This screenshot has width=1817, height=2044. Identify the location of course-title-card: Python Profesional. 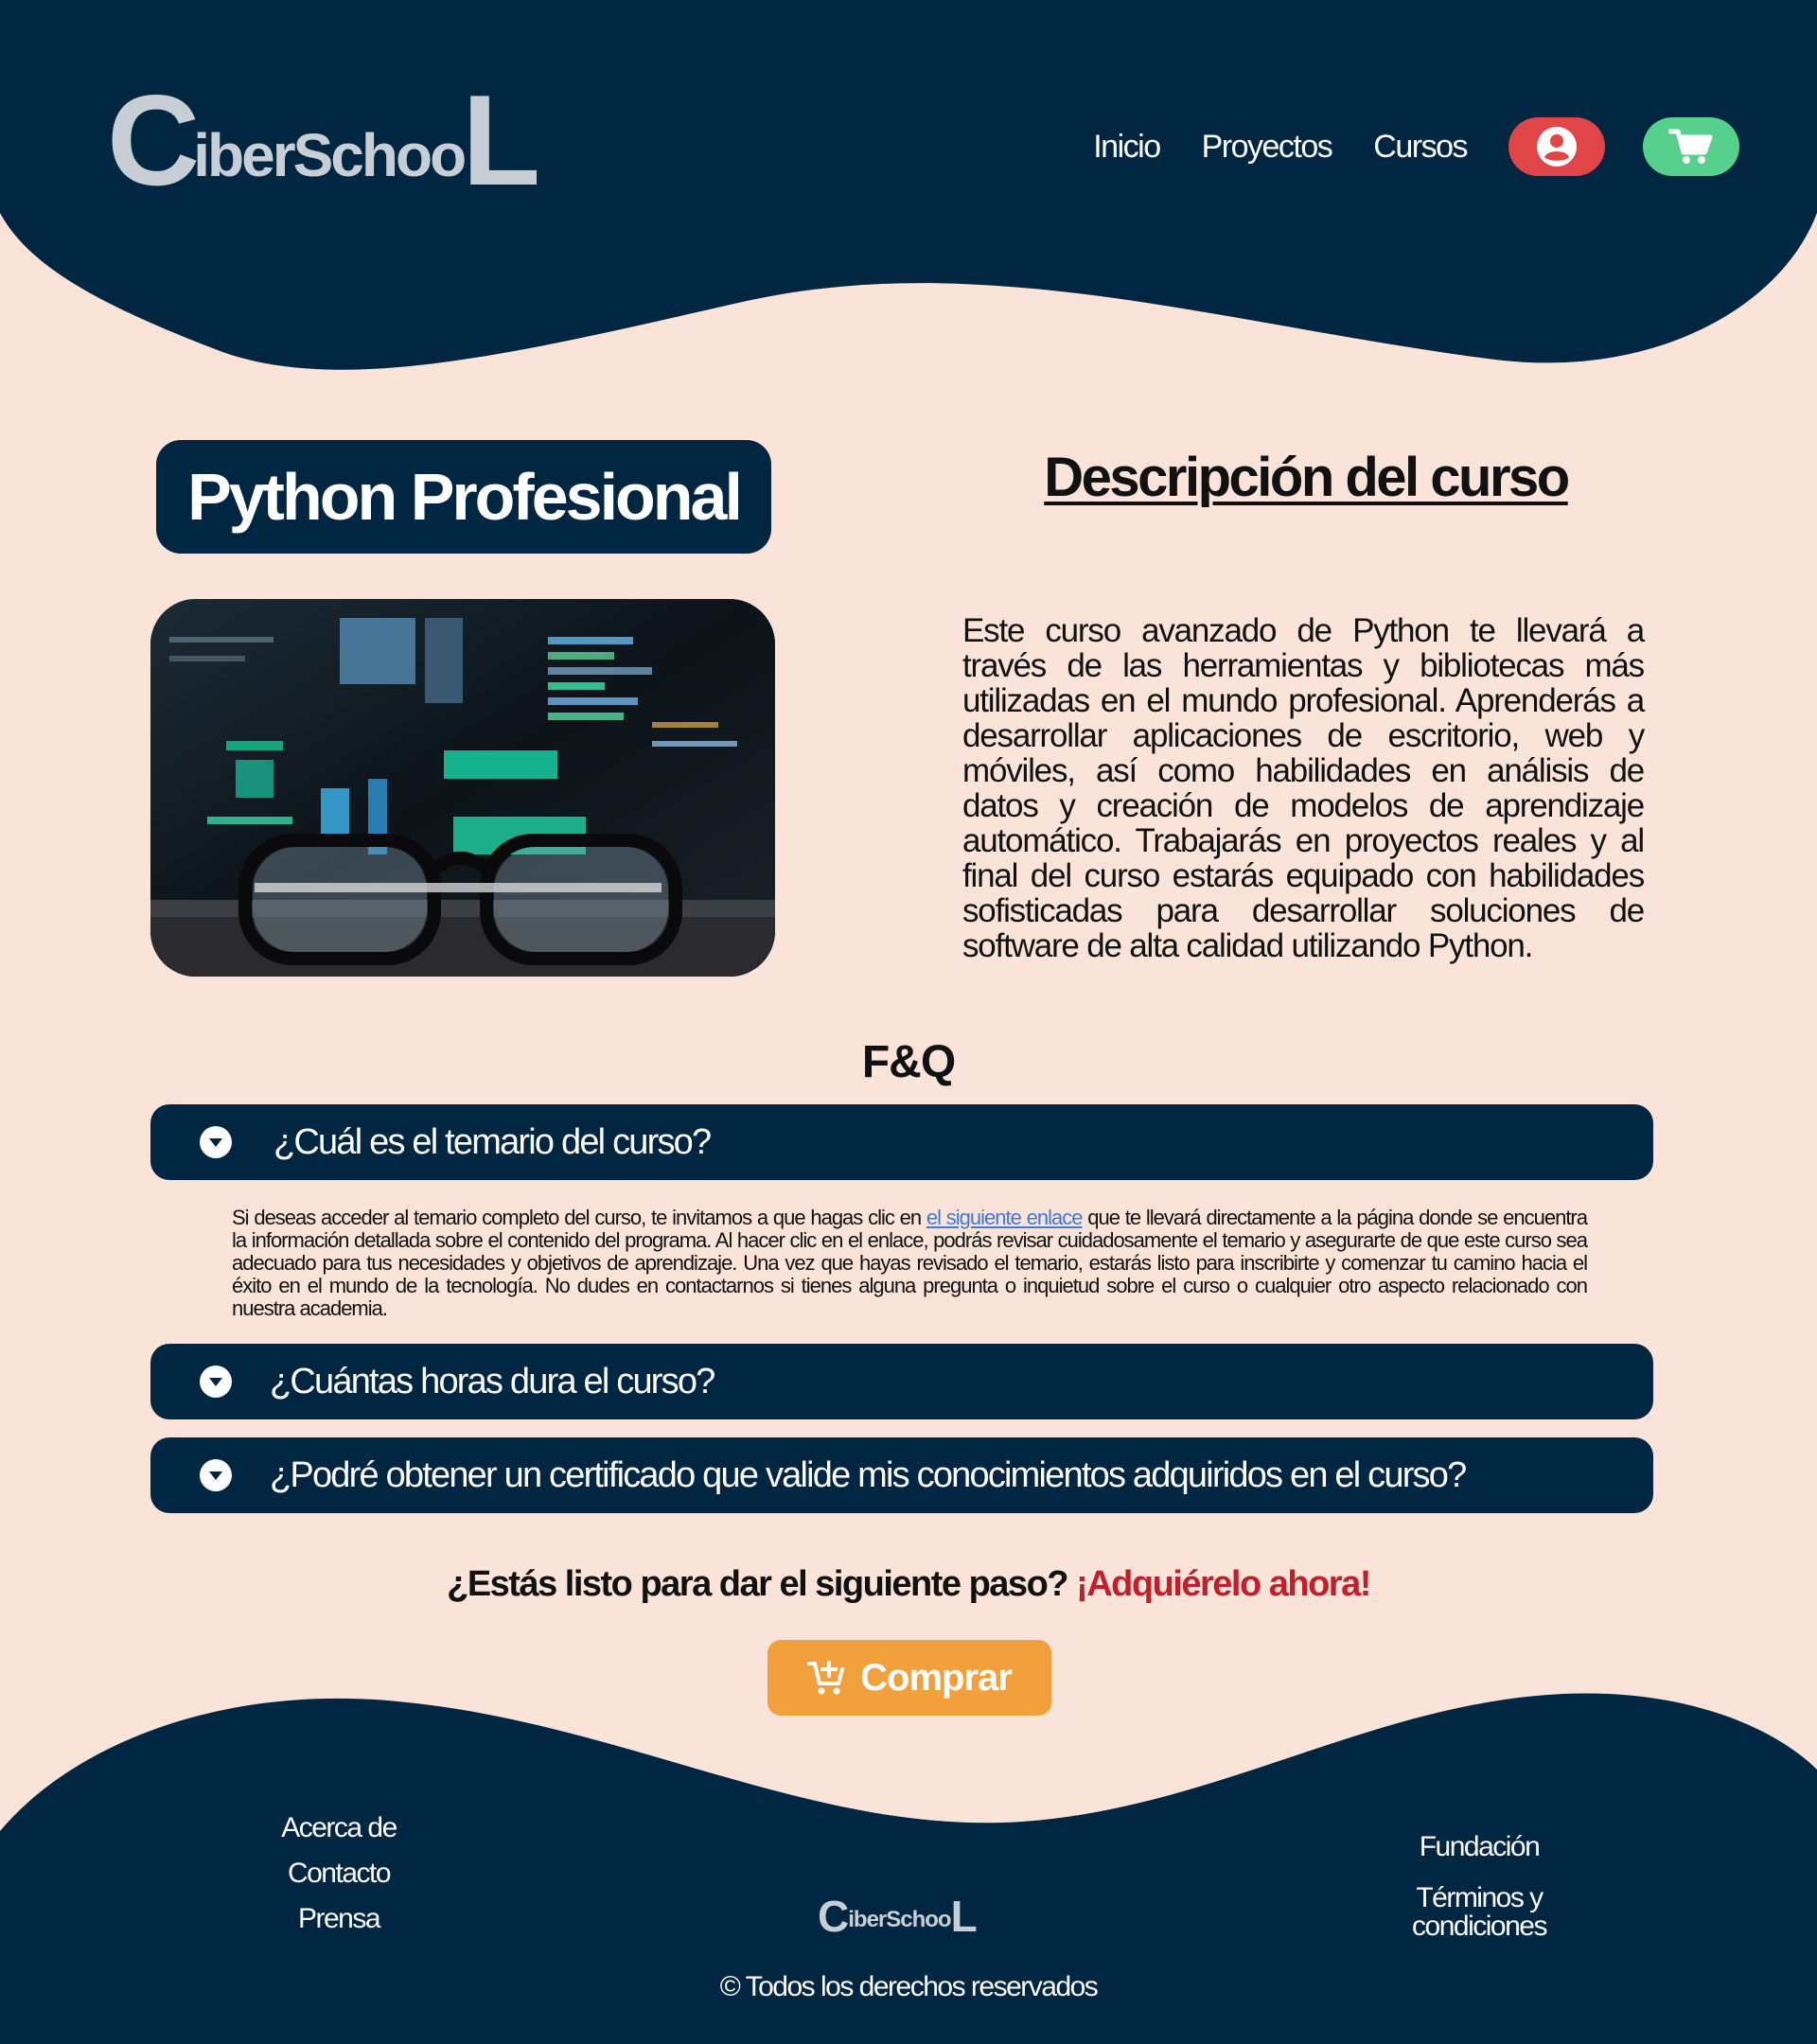
(463, 497).